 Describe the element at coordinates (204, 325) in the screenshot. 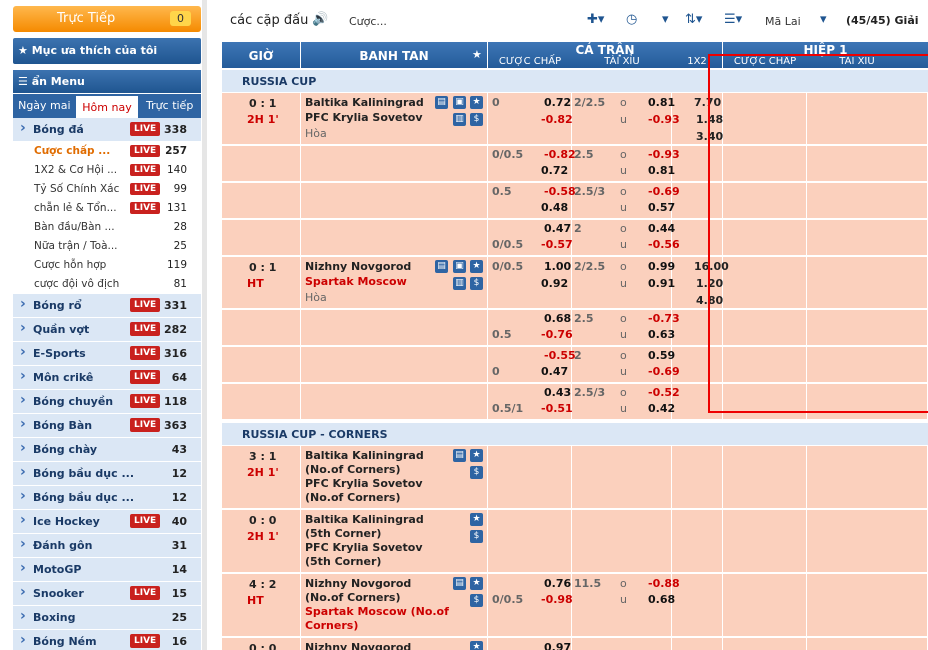

I see `sidebar-scrollbar` at that location.